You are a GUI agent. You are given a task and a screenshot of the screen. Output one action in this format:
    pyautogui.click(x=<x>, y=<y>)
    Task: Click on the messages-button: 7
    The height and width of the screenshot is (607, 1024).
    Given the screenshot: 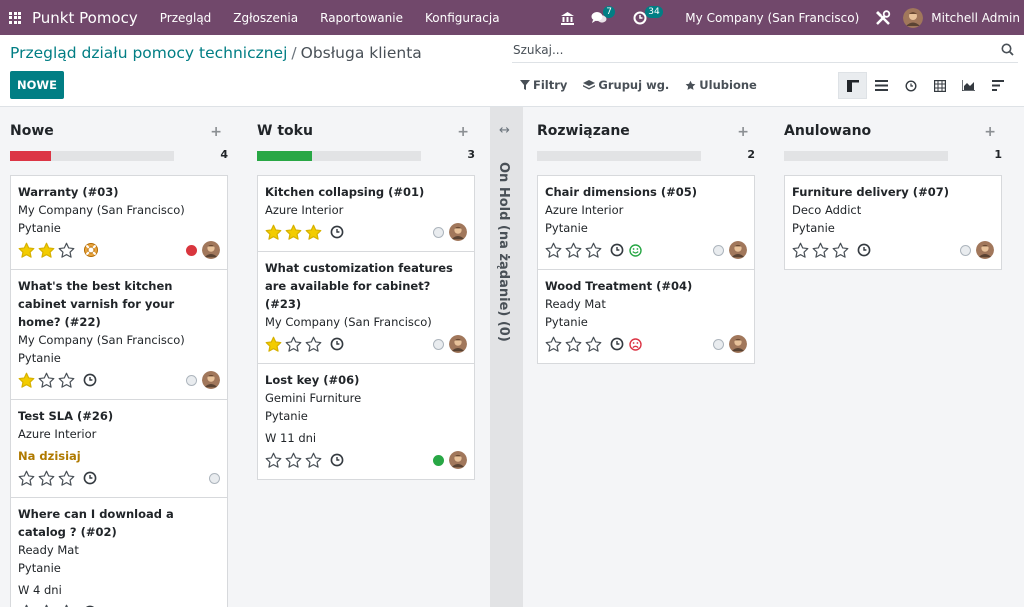 What is the action you would take?
    pyautogui.click(x=603, y=17)
    